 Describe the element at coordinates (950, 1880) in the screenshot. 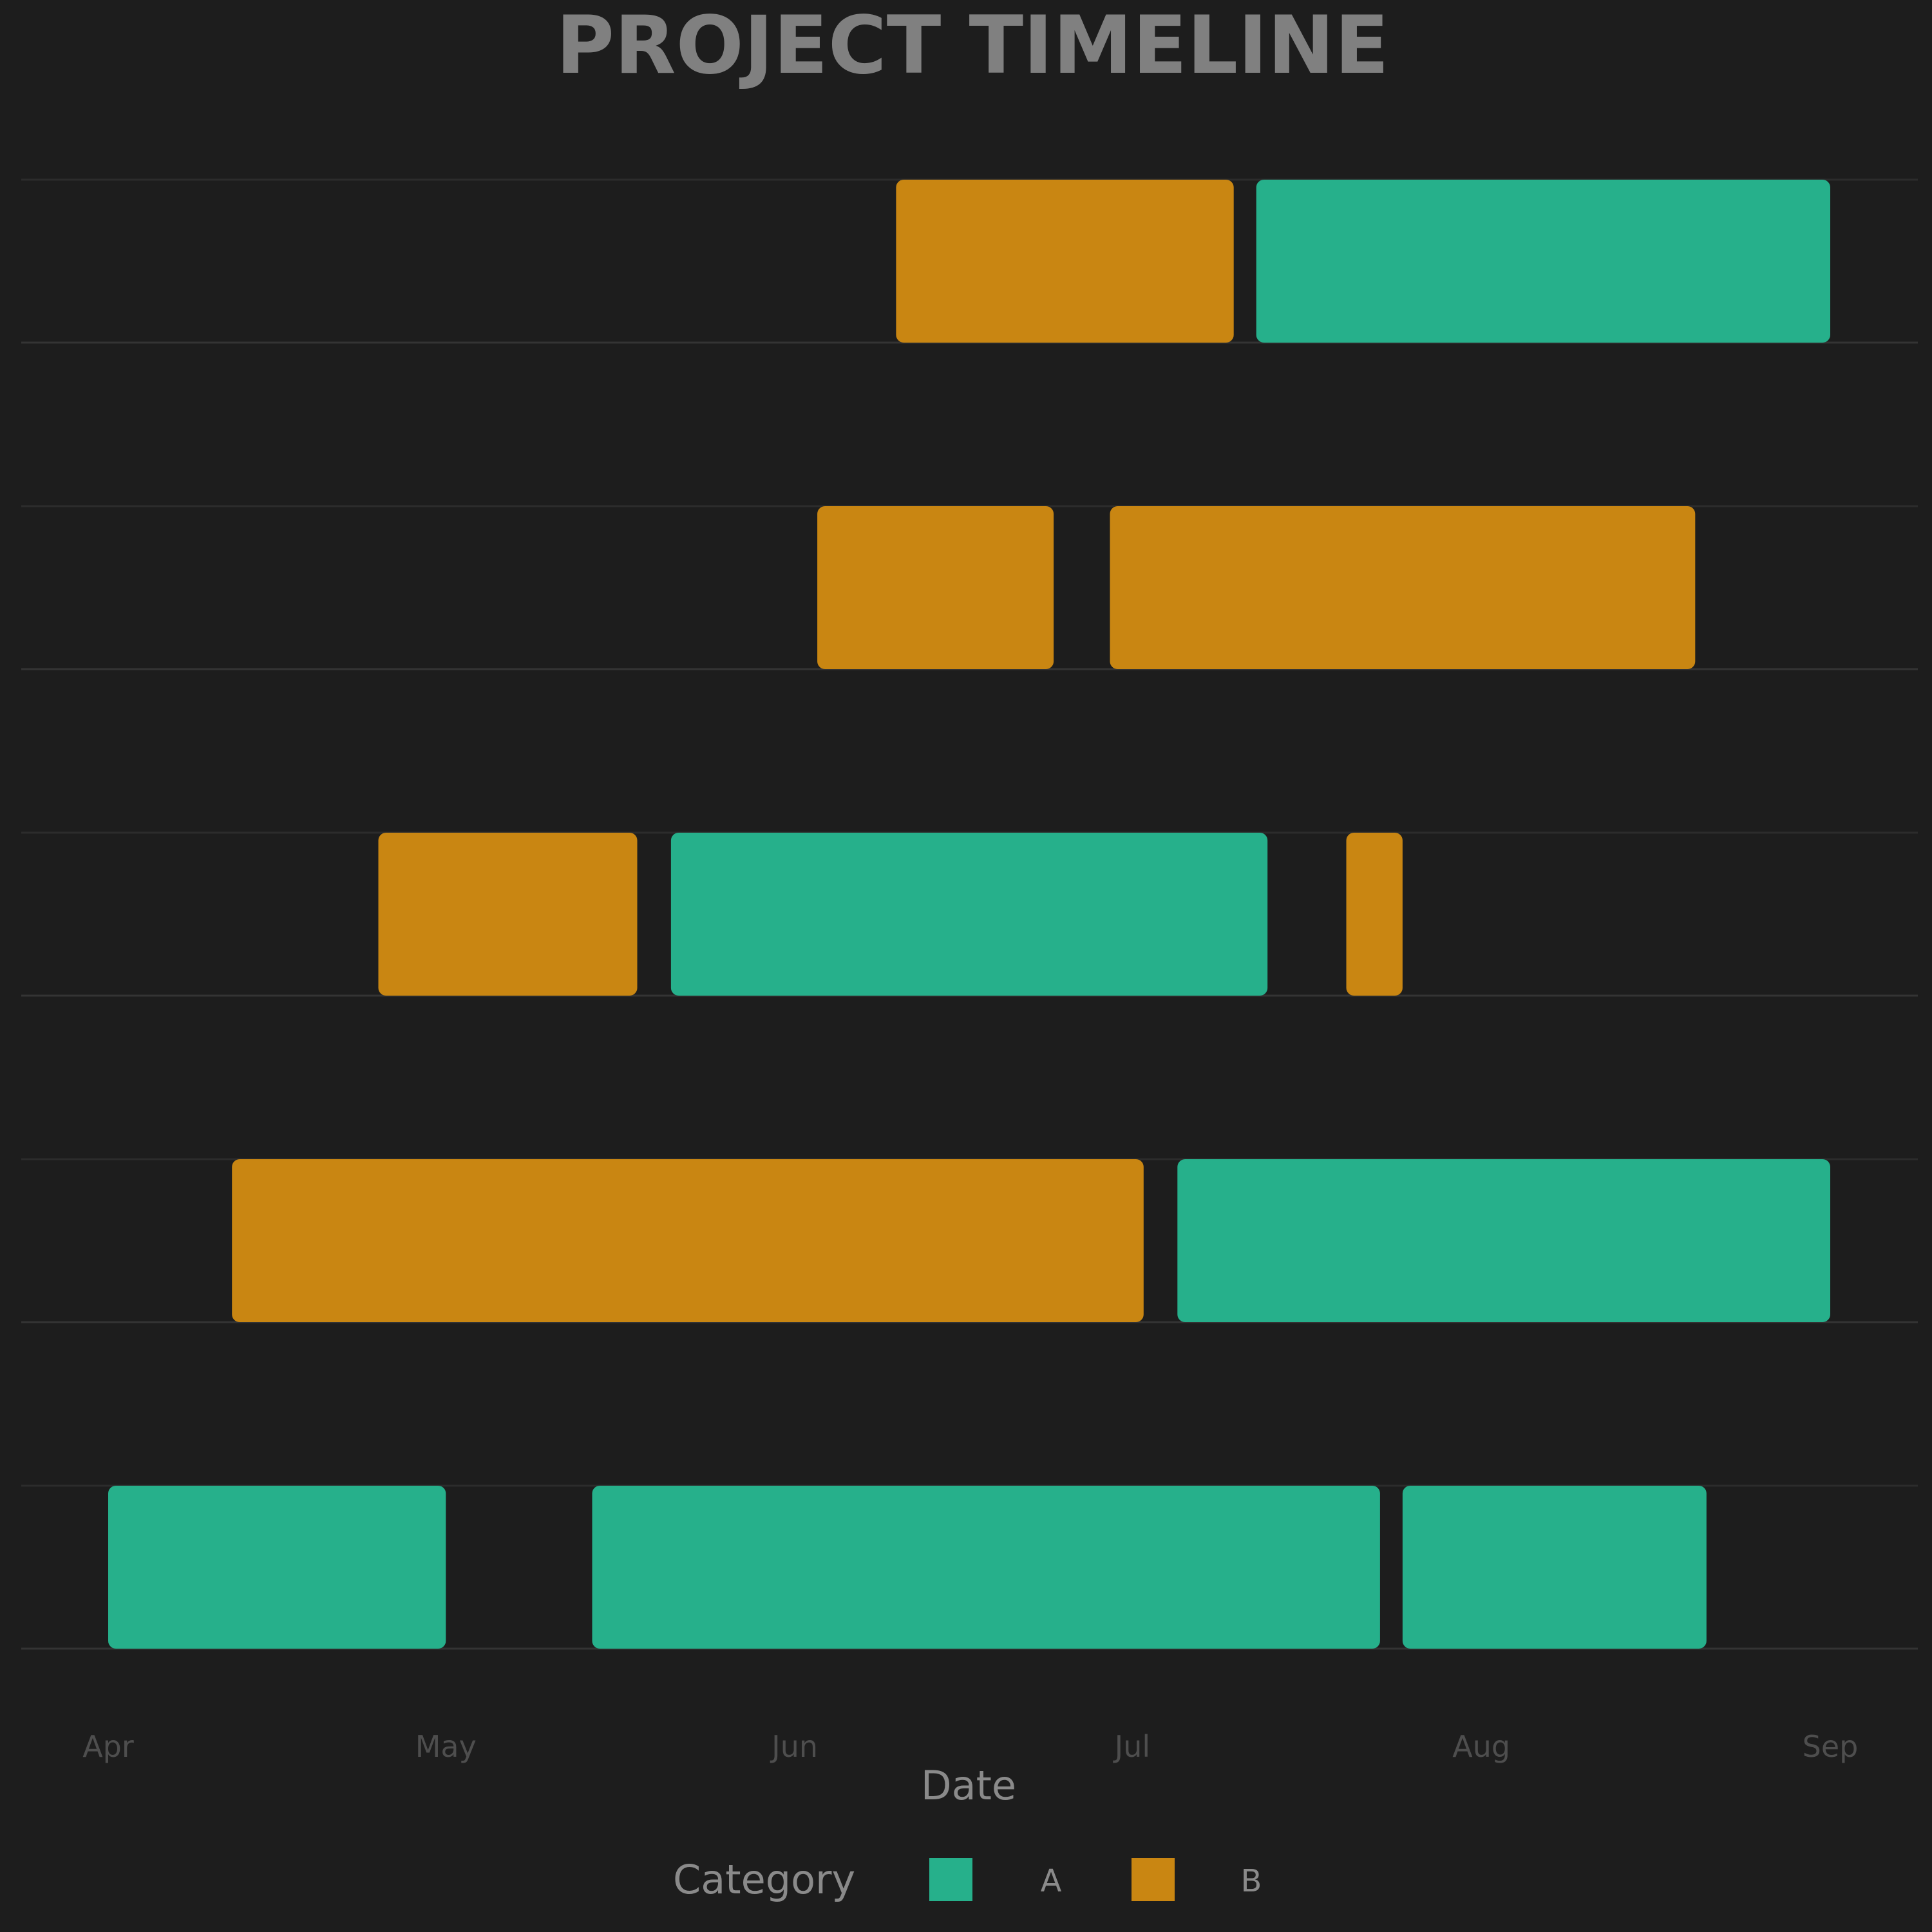

I see `legend-swatch-a` at that location.